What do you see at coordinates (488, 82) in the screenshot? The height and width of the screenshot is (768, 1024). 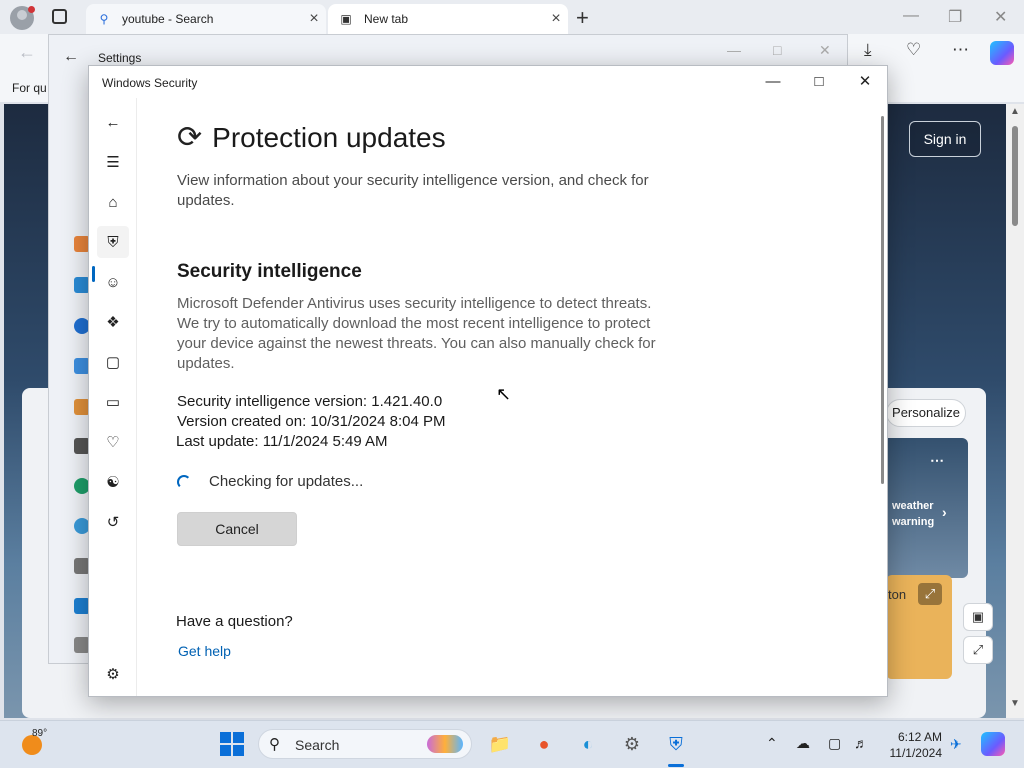 I see `title-bar: Windows Security — □ ✕` at bounding box center [488, 82].